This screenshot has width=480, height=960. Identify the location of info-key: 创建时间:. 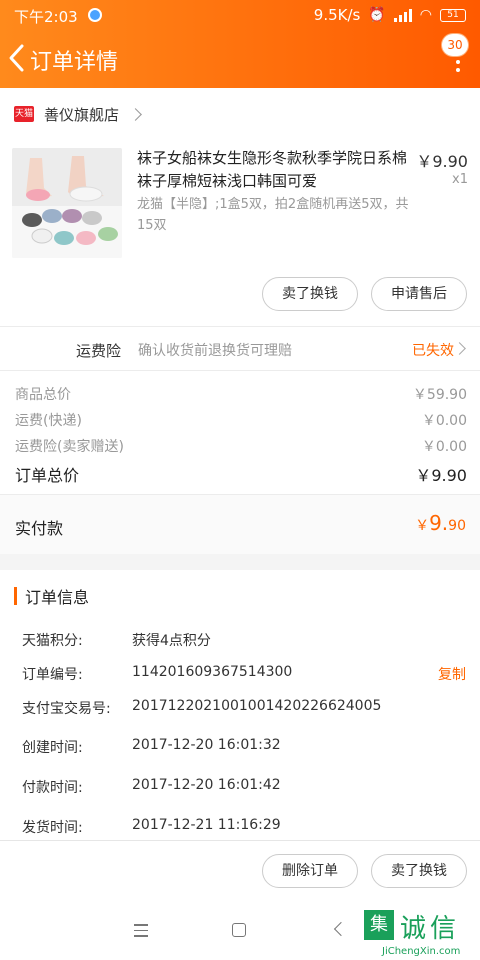
(52, 748).